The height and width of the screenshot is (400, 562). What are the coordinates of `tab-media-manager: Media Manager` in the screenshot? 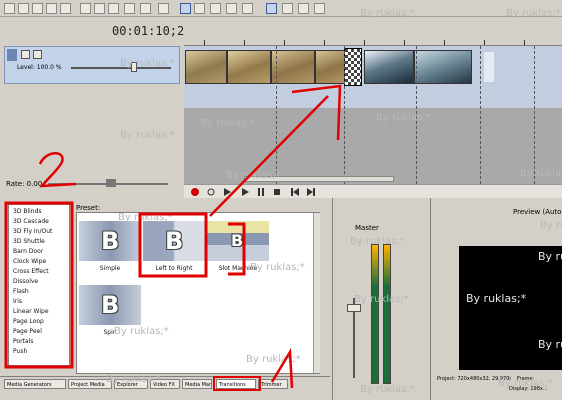 It's located at (197, 384).